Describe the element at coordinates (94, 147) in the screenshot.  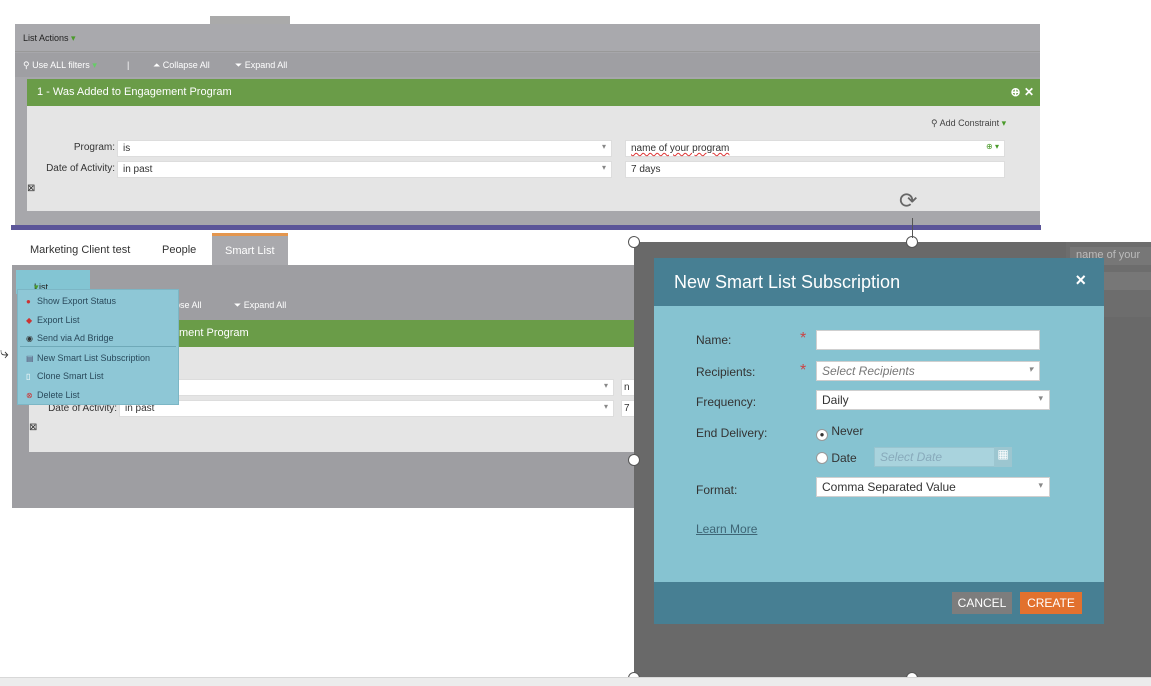
I see `program-label: Program:` at that location.